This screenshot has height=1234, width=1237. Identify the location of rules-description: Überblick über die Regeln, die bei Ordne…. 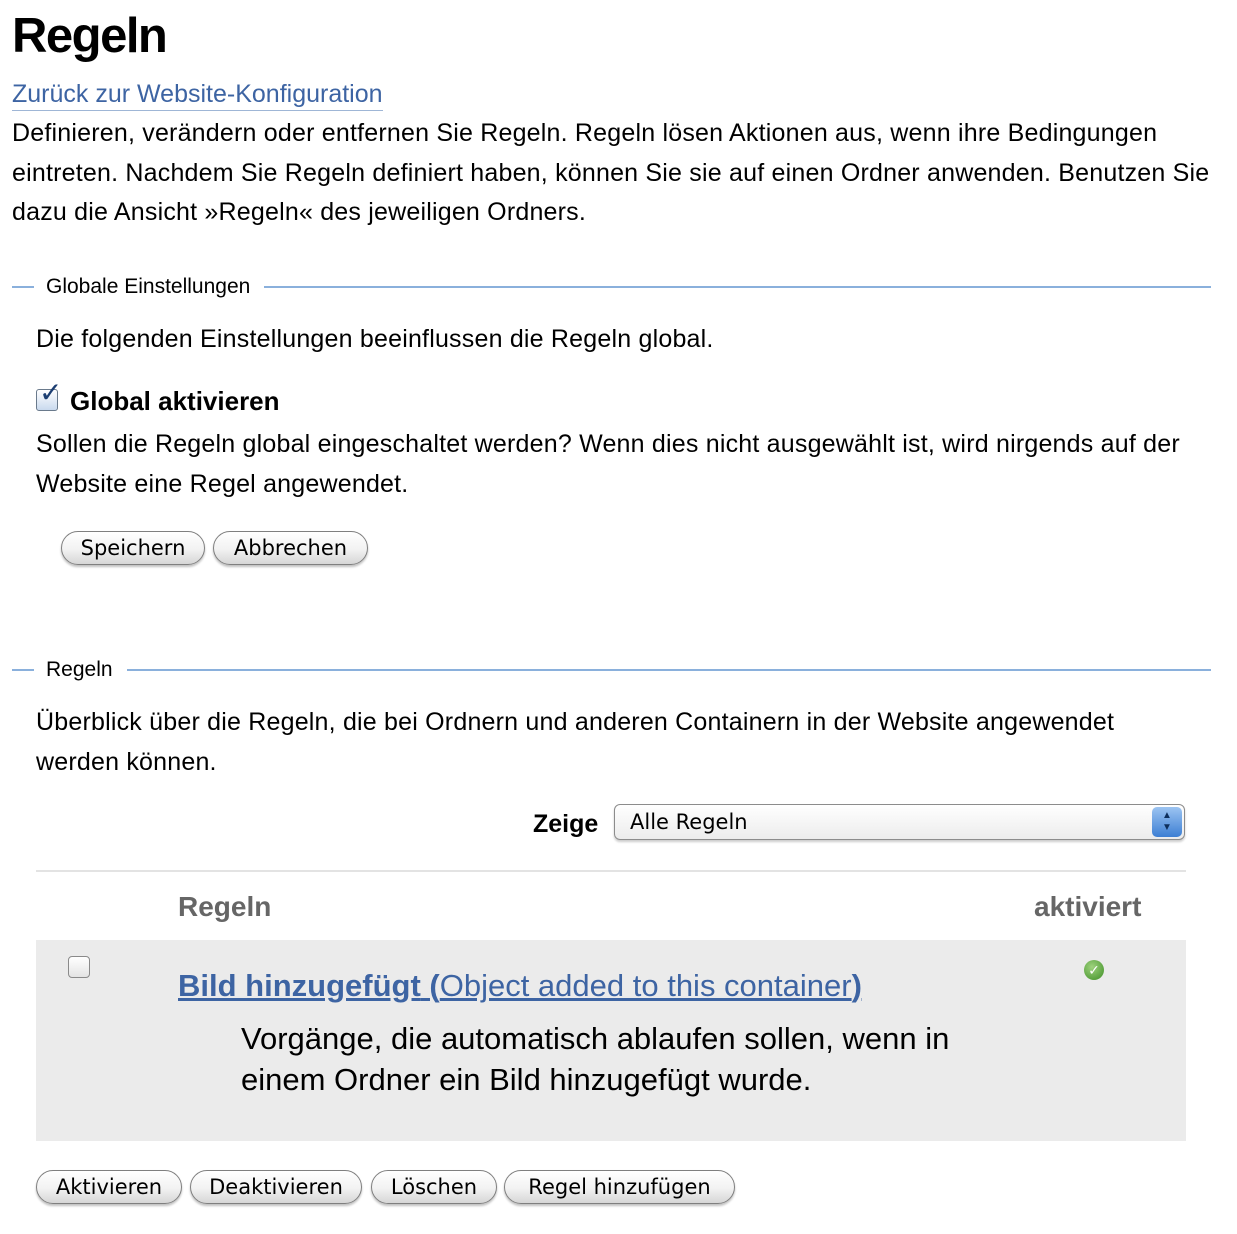
(575, 742).